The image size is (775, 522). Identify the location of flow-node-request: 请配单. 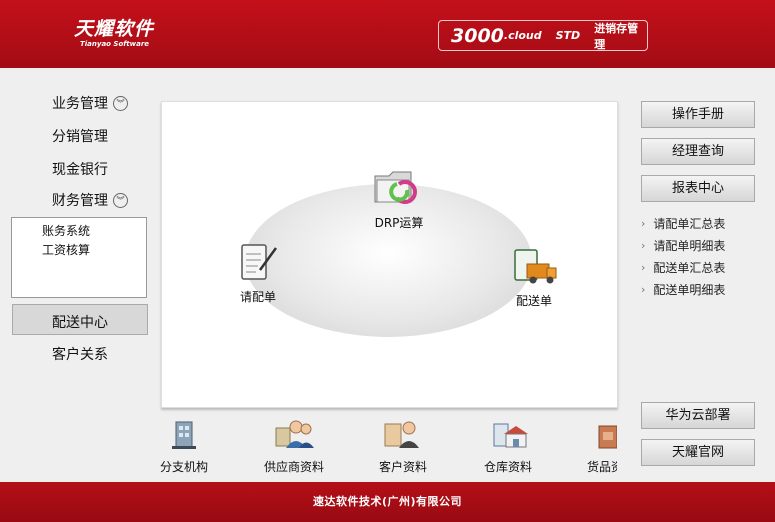
(258, 273).